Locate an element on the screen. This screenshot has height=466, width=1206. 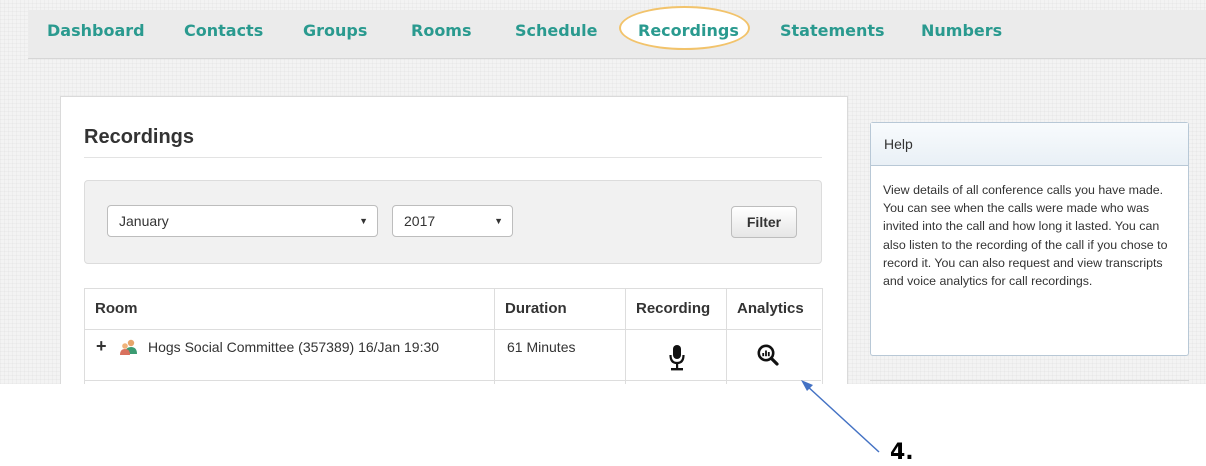
annotation-arrow is located at coordinates (840, 416).